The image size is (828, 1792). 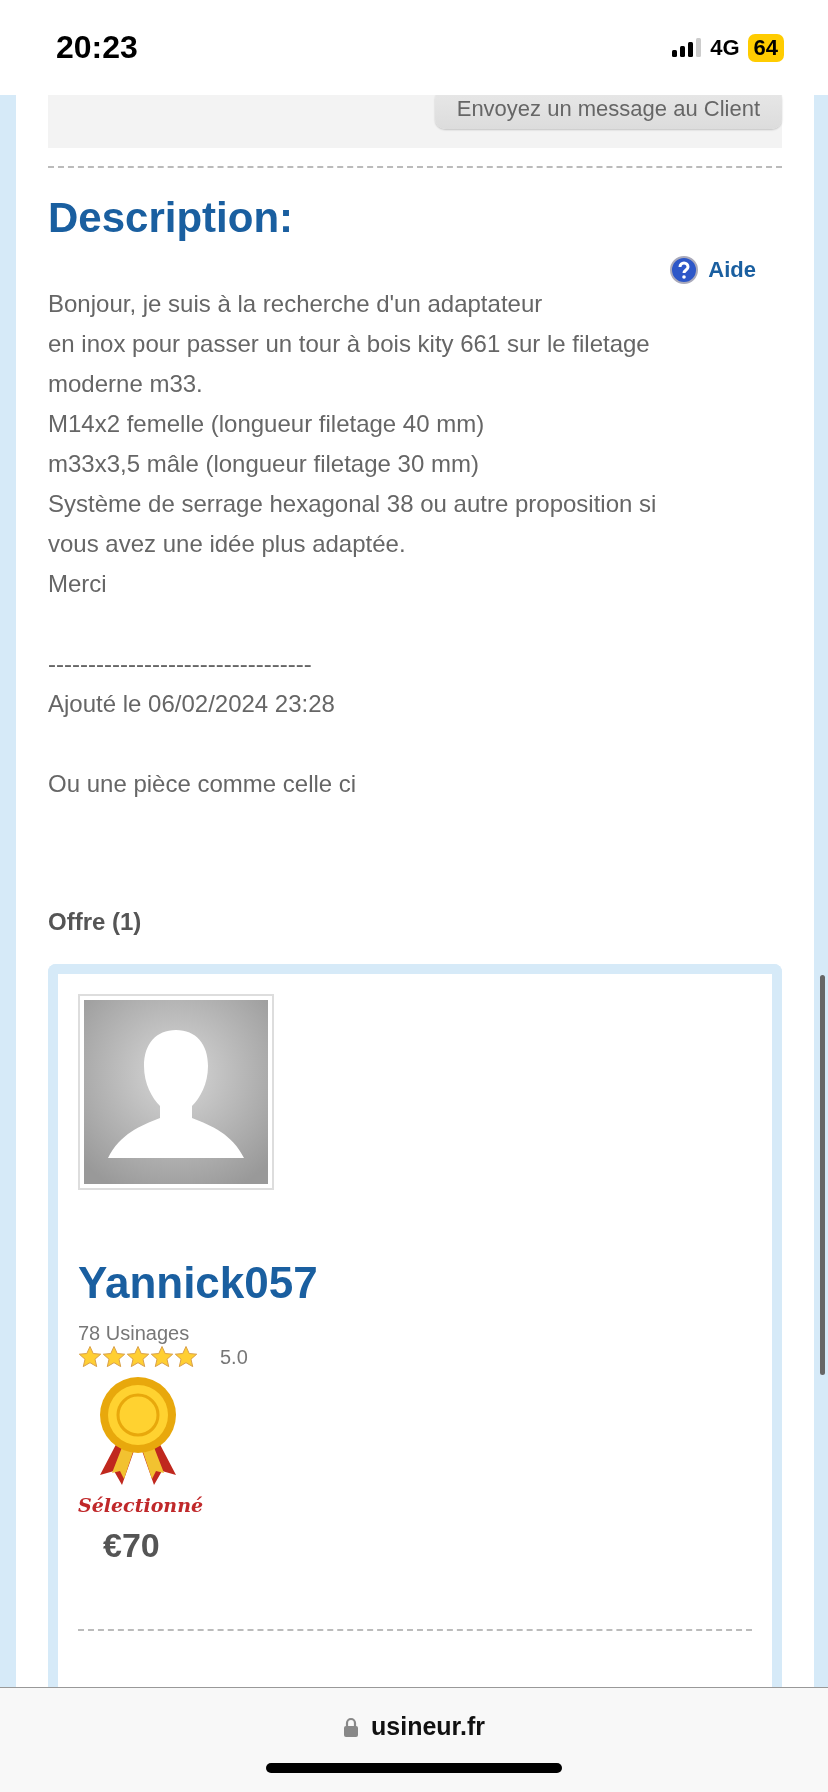 I want to click on selected-label: Sélectionné, so click(x=141, y=1505).